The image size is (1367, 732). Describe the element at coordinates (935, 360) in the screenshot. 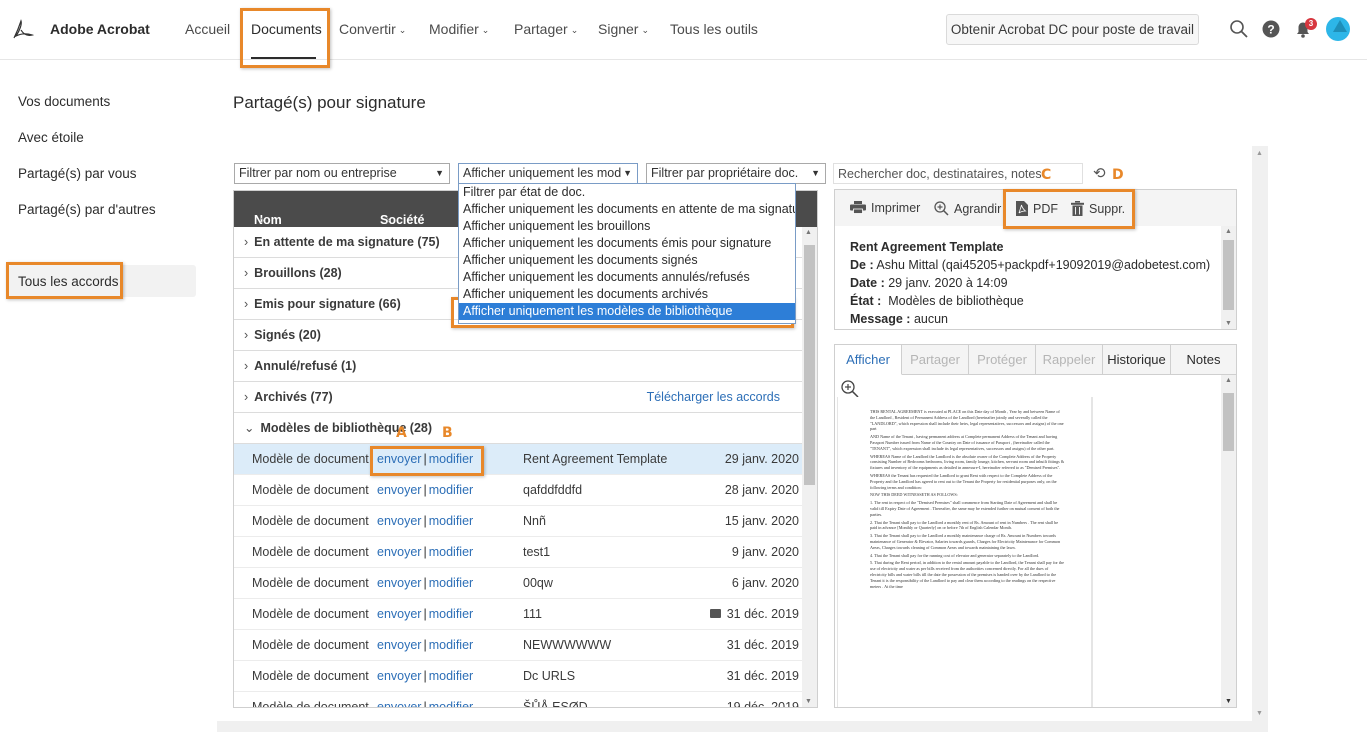

I see `tab-partager: Partager` at that location.